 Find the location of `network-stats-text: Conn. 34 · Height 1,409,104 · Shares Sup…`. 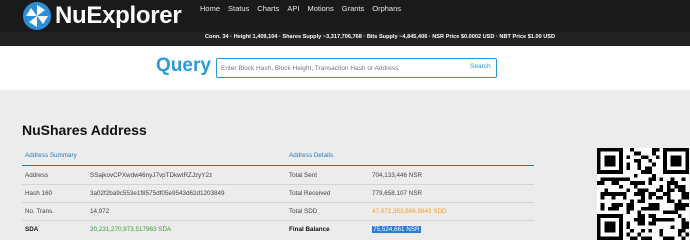

network-stats-text: Conn. 34 · Height 1,409,104 · Shares Sup… is located at coordinates (380, 37).